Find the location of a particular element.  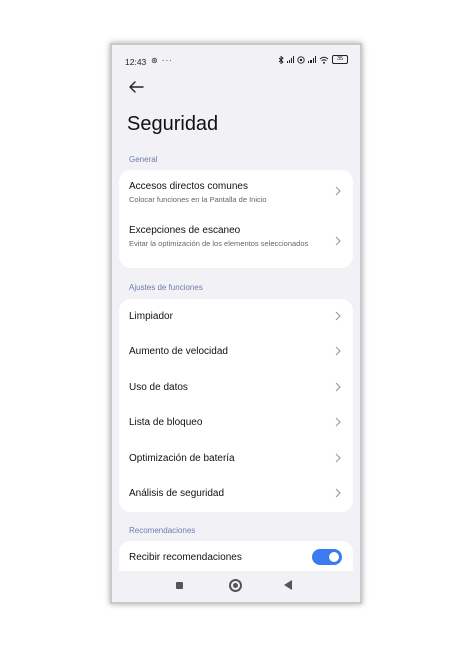

list-item-lista-bloqueo: Lista de bloqueo is located at coordinates (236, 423).